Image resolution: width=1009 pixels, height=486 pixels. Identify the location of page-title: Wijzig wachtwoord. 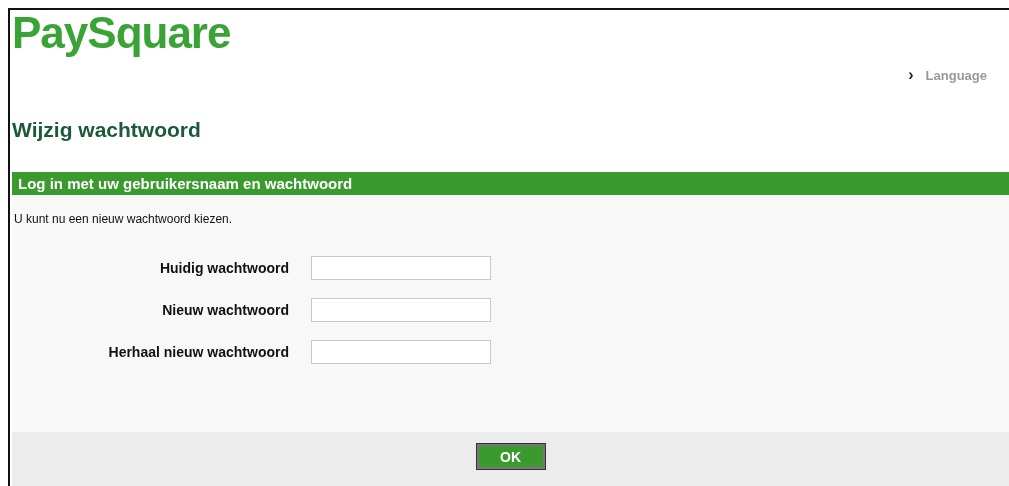
(106, 130).